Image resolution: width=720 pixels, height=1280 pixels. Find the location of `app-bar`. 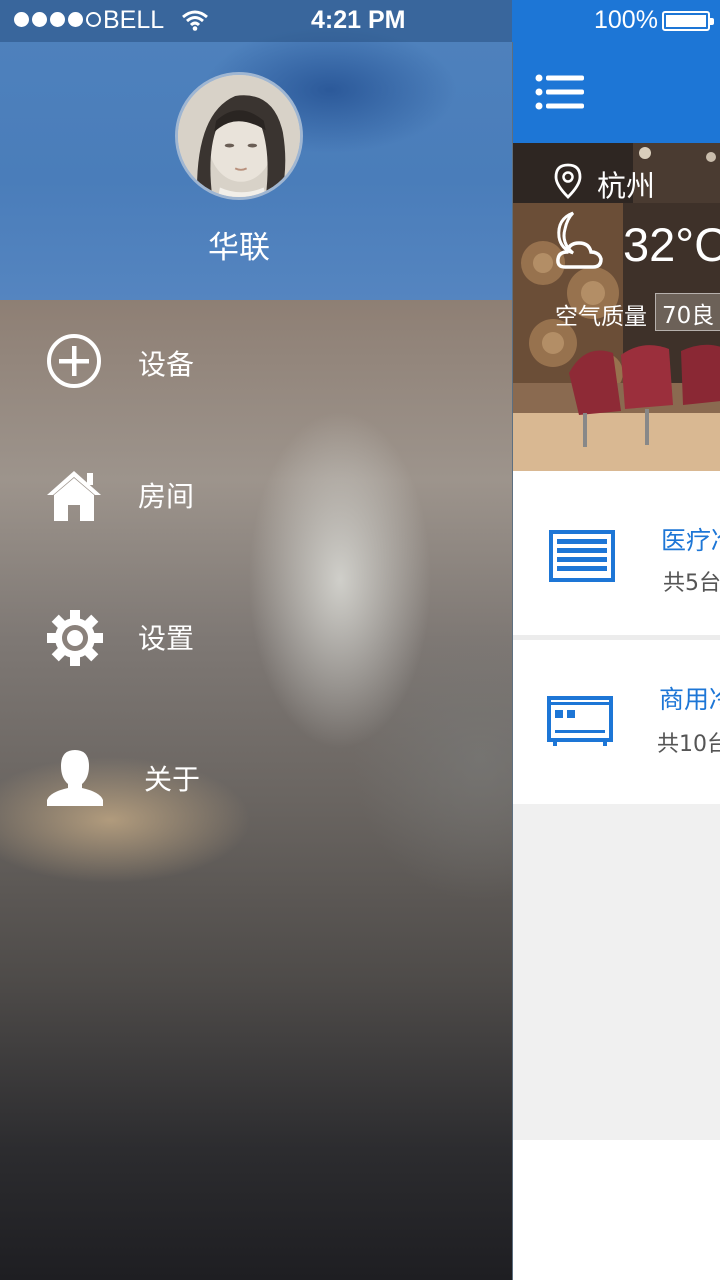

app-bar is located at coordinates (616, 92).